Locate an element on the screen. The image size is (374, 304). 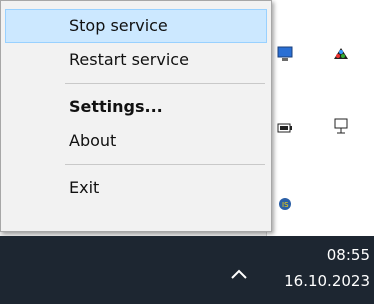
paint-icon is located at coordinates (341, 54).